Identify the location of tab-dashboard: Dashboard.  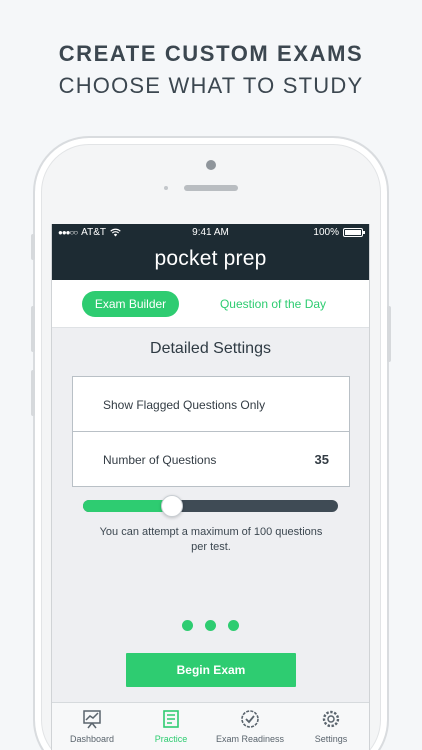
(92, 726).